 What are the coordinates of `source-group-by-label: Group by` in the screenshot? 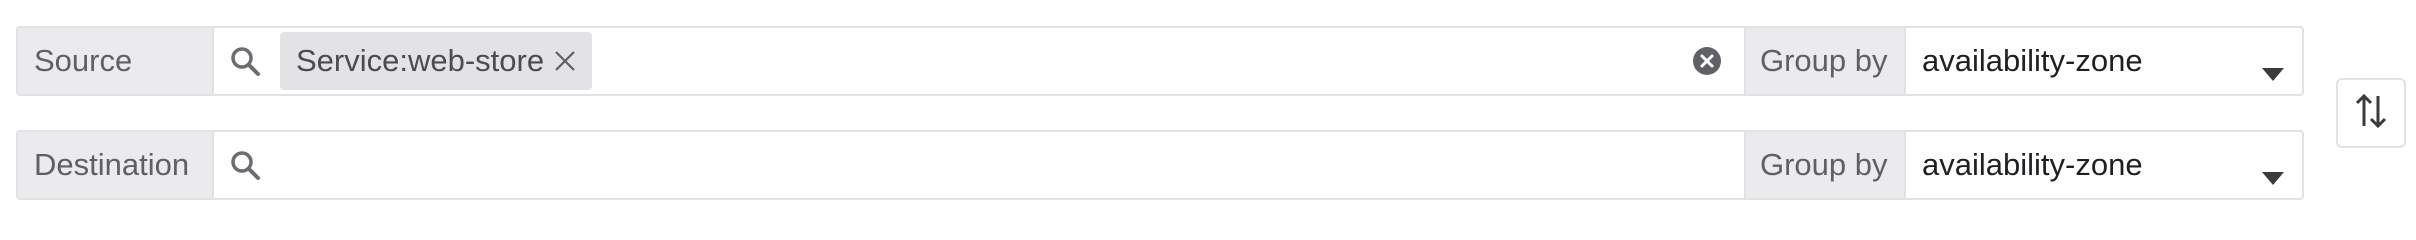 It's located at (1825, 61).